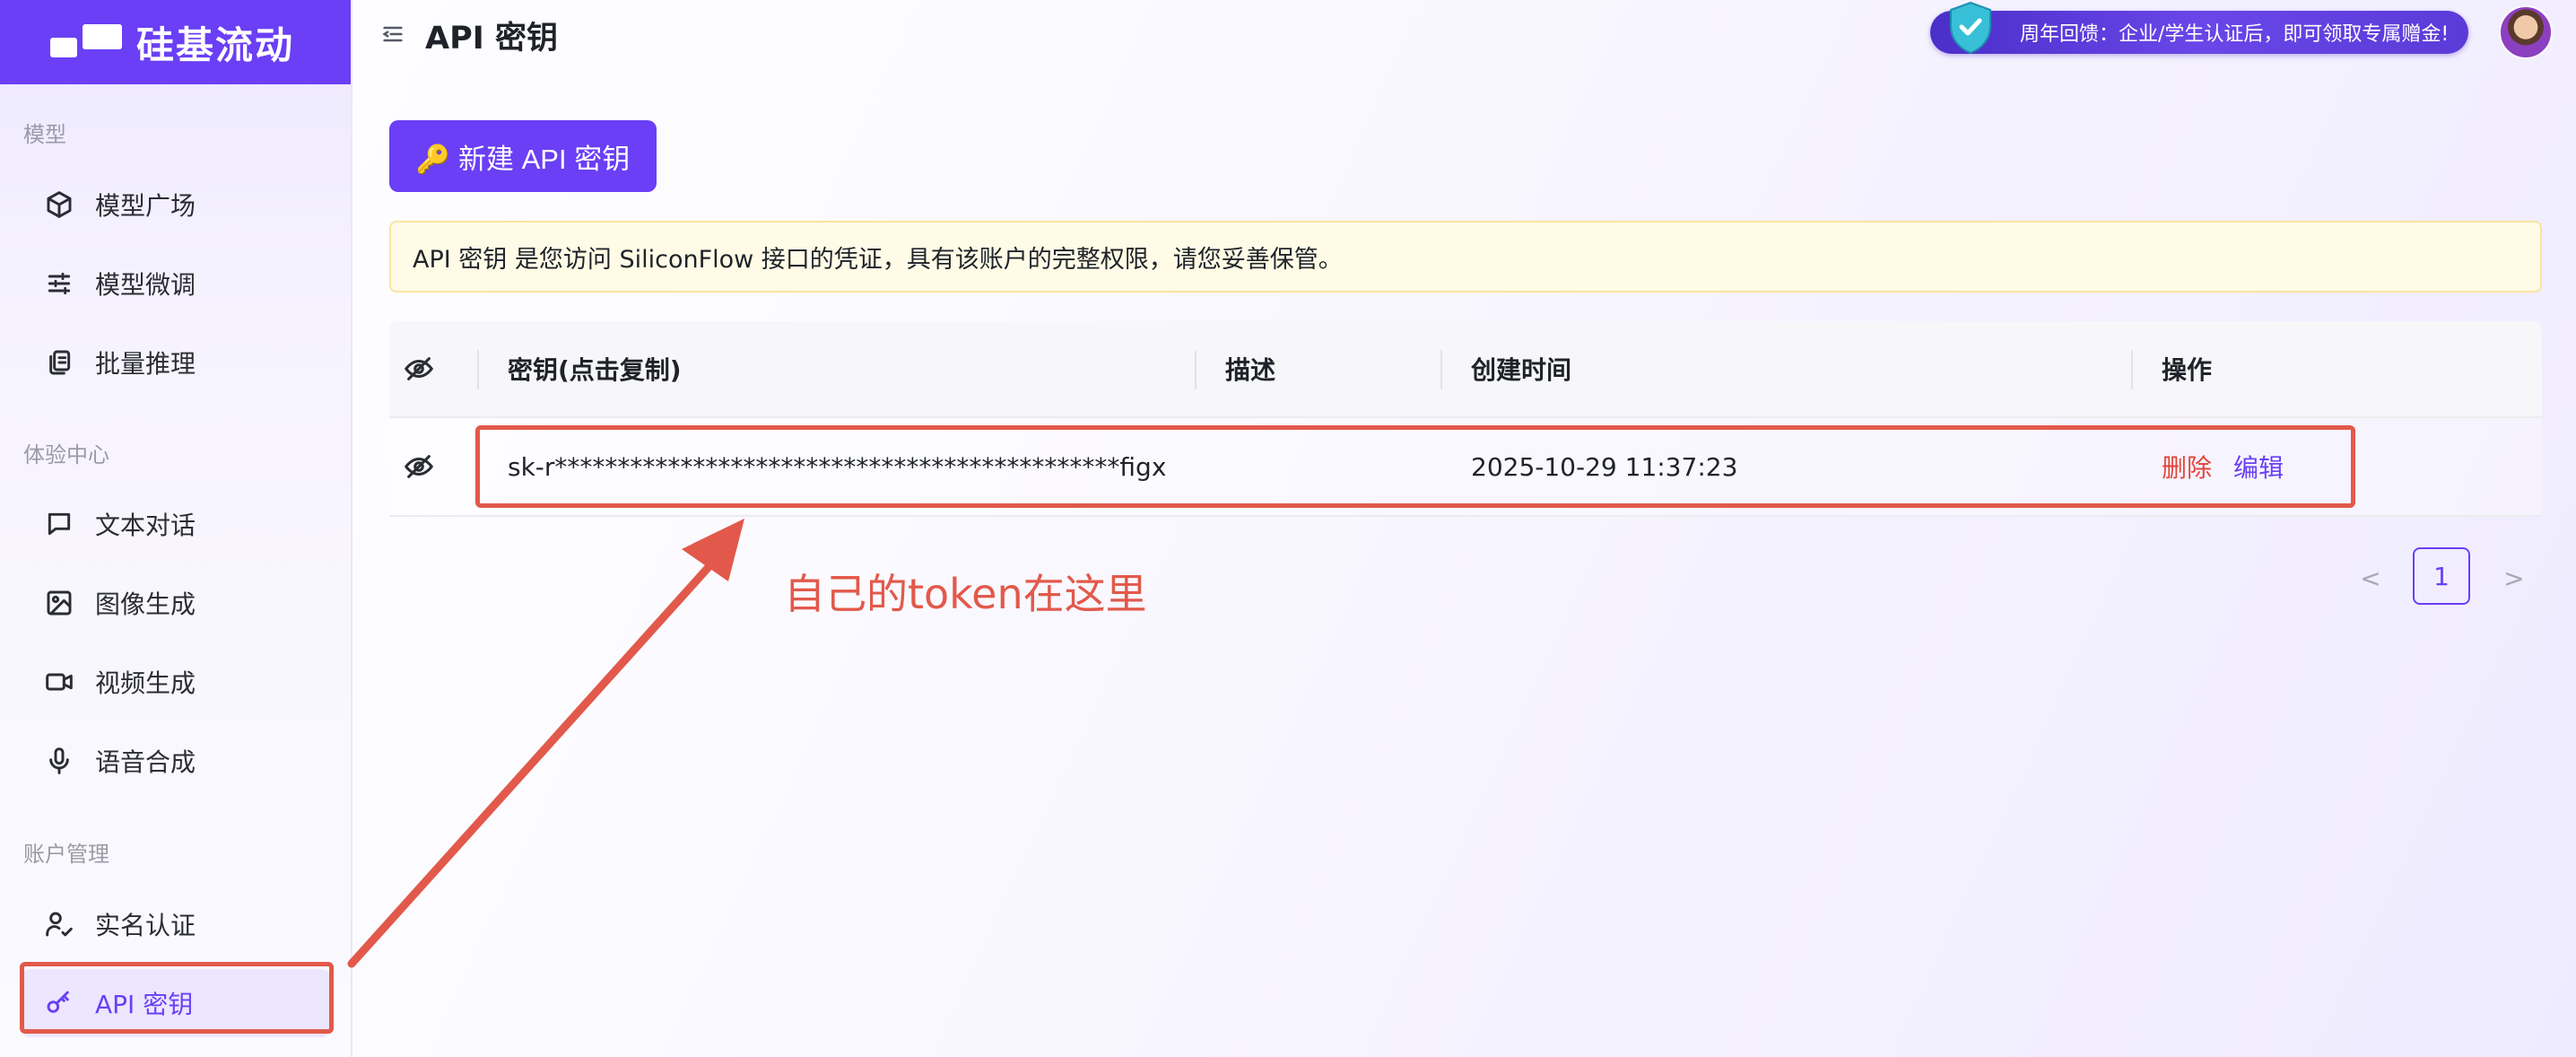 The height and width of the screenshot is (1057, 2576). I want to click on col-header-description: 描述, so click(1250, 370).